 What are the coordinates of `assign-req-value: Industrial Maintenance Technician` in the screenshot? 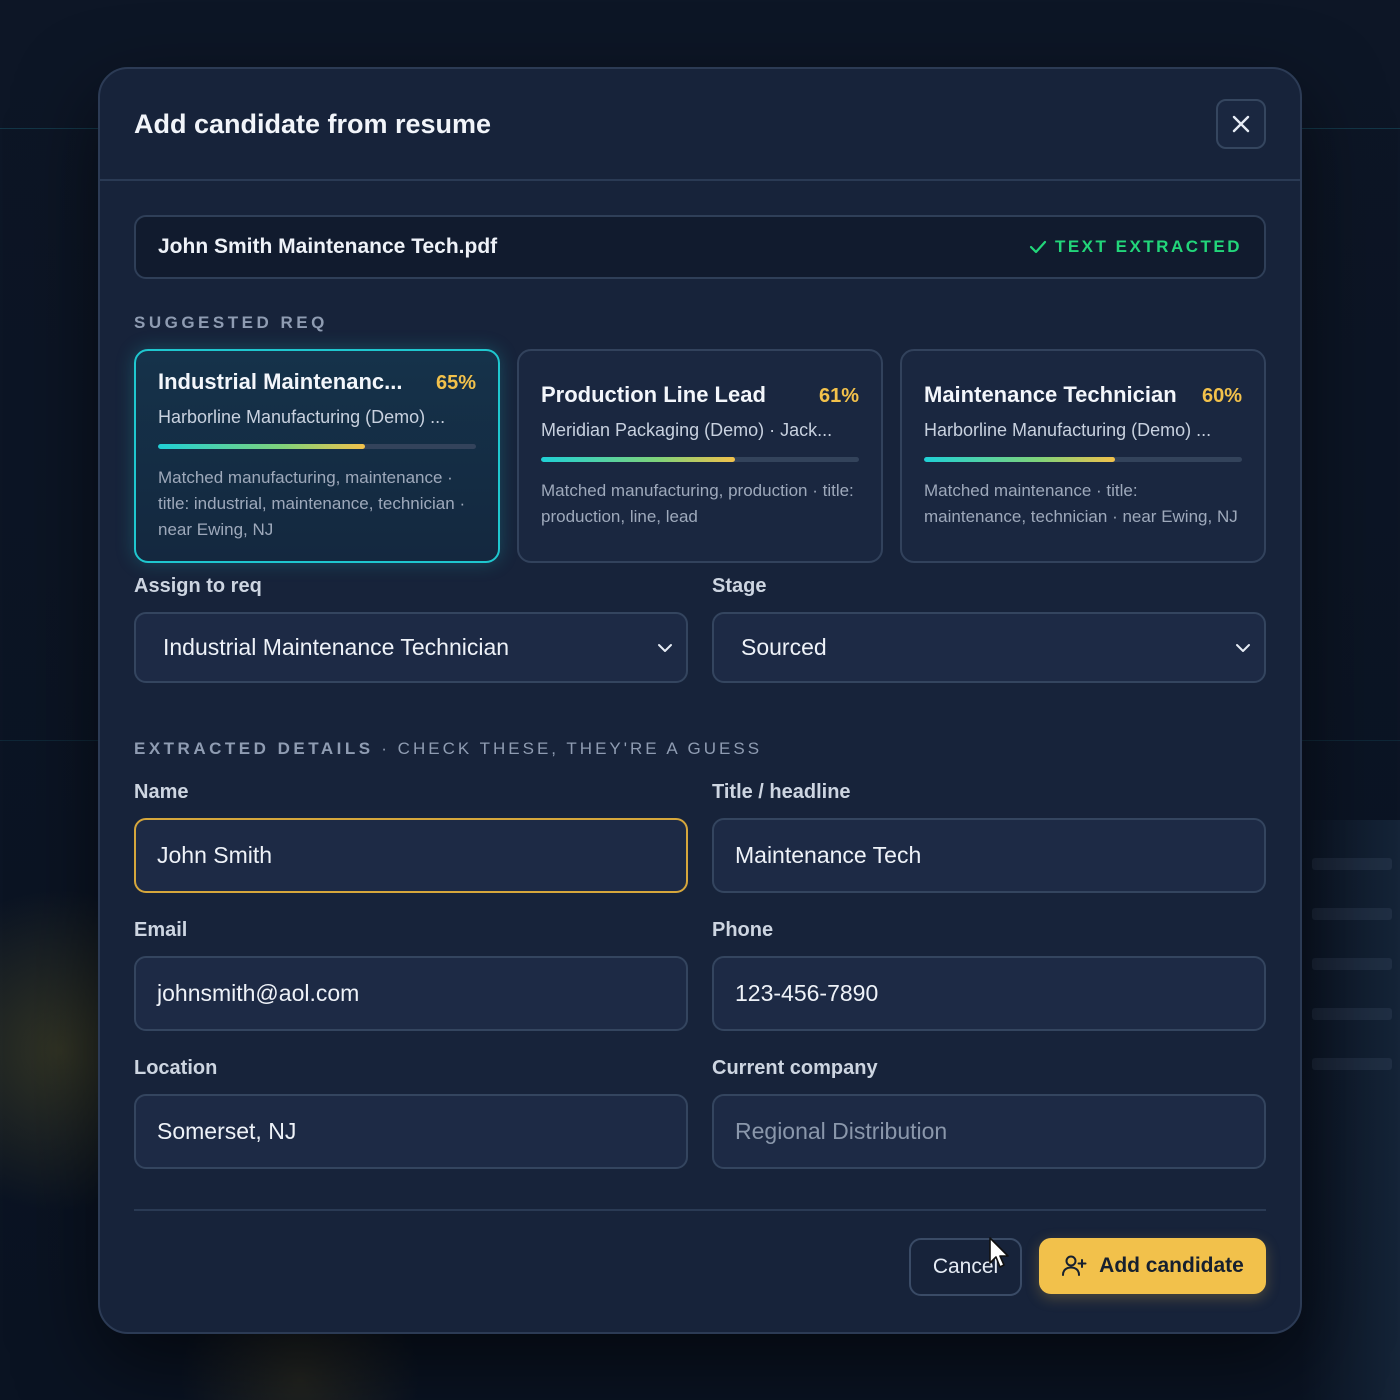 It's located at (336, 647).